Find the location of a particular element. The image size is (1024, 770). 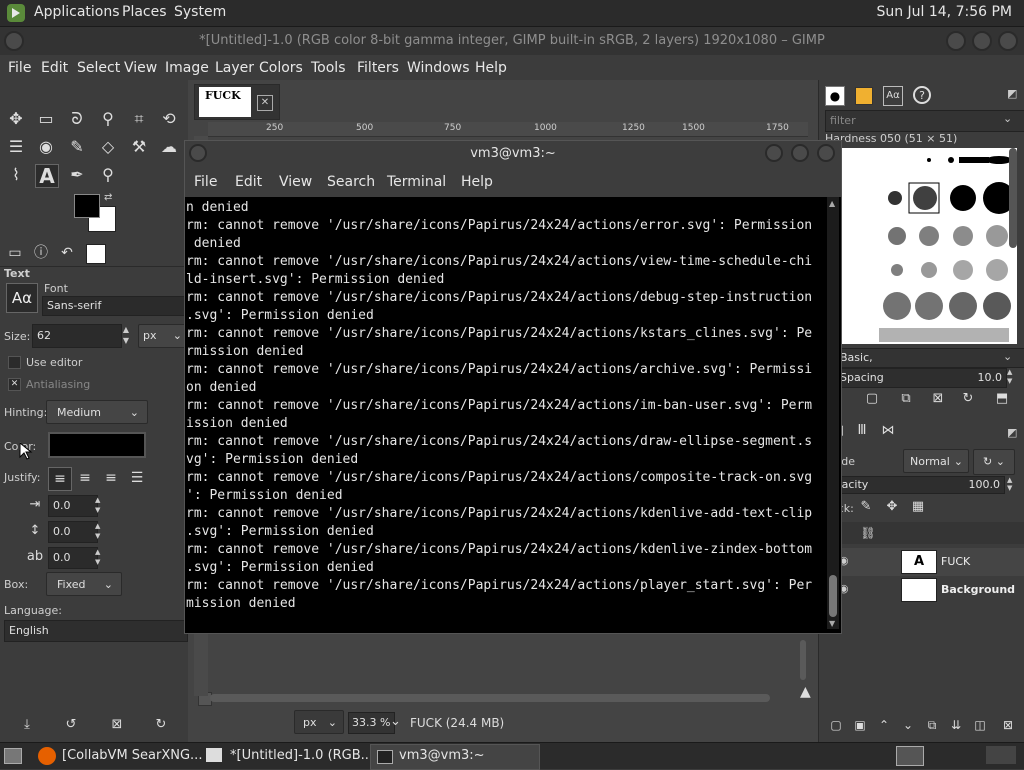

spacing-spinner: ▲ ▼ is located at coordinates (1012, 377).